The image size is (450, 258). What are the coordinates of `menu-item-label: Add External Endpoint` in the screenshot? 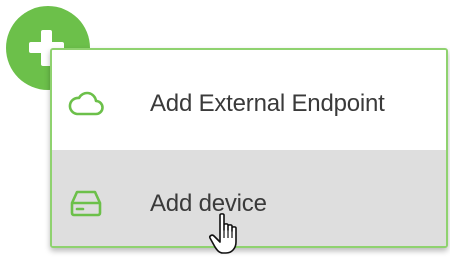 It's located at (267, 103).